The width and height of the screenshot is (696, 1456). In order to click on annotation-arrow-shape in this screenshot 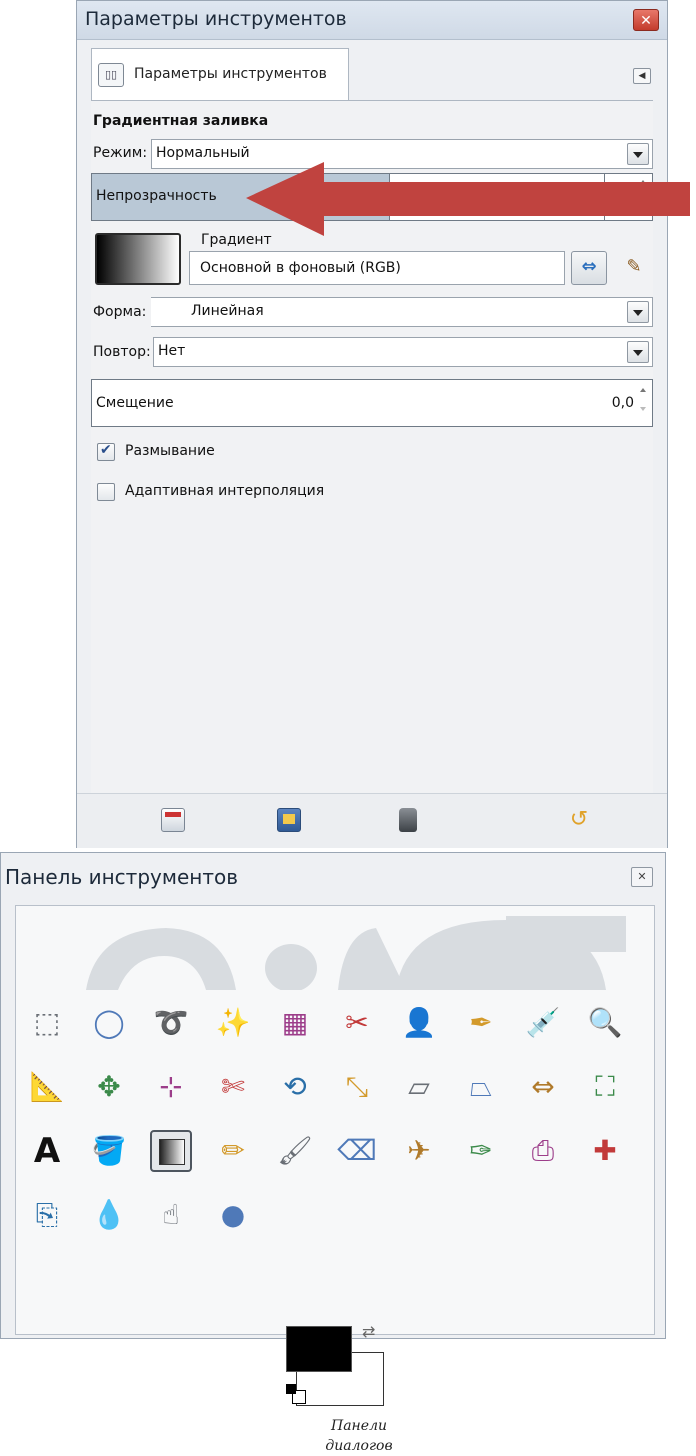, I will do `click(468, 199)`.